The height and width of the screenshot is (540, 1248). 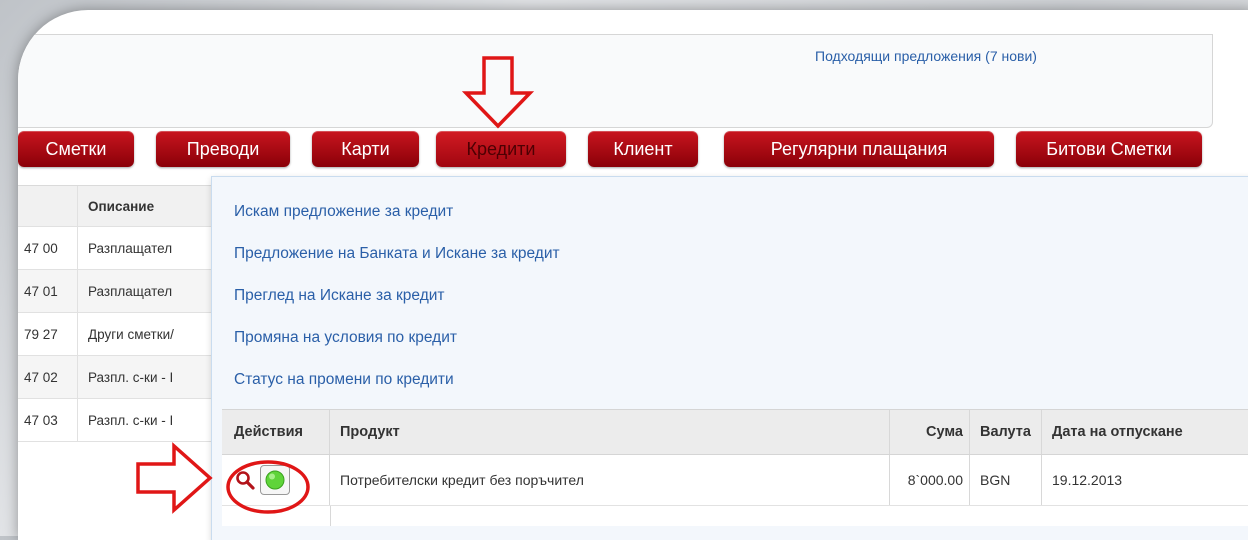 I want to click on table-row: 47 02 Разпл. с-ки - I, so click(x=118, y=377).